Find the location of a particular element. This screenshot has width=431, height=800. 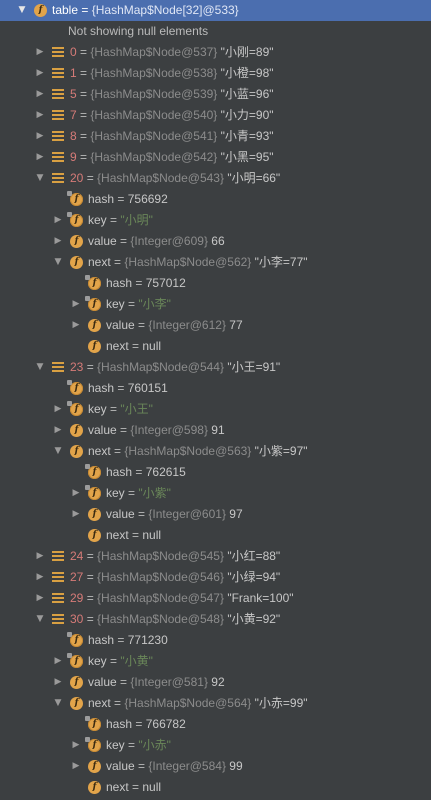

node-text: 7 = {HashMap$Node@540} "小力=90" is located at coordinates (172, 115).